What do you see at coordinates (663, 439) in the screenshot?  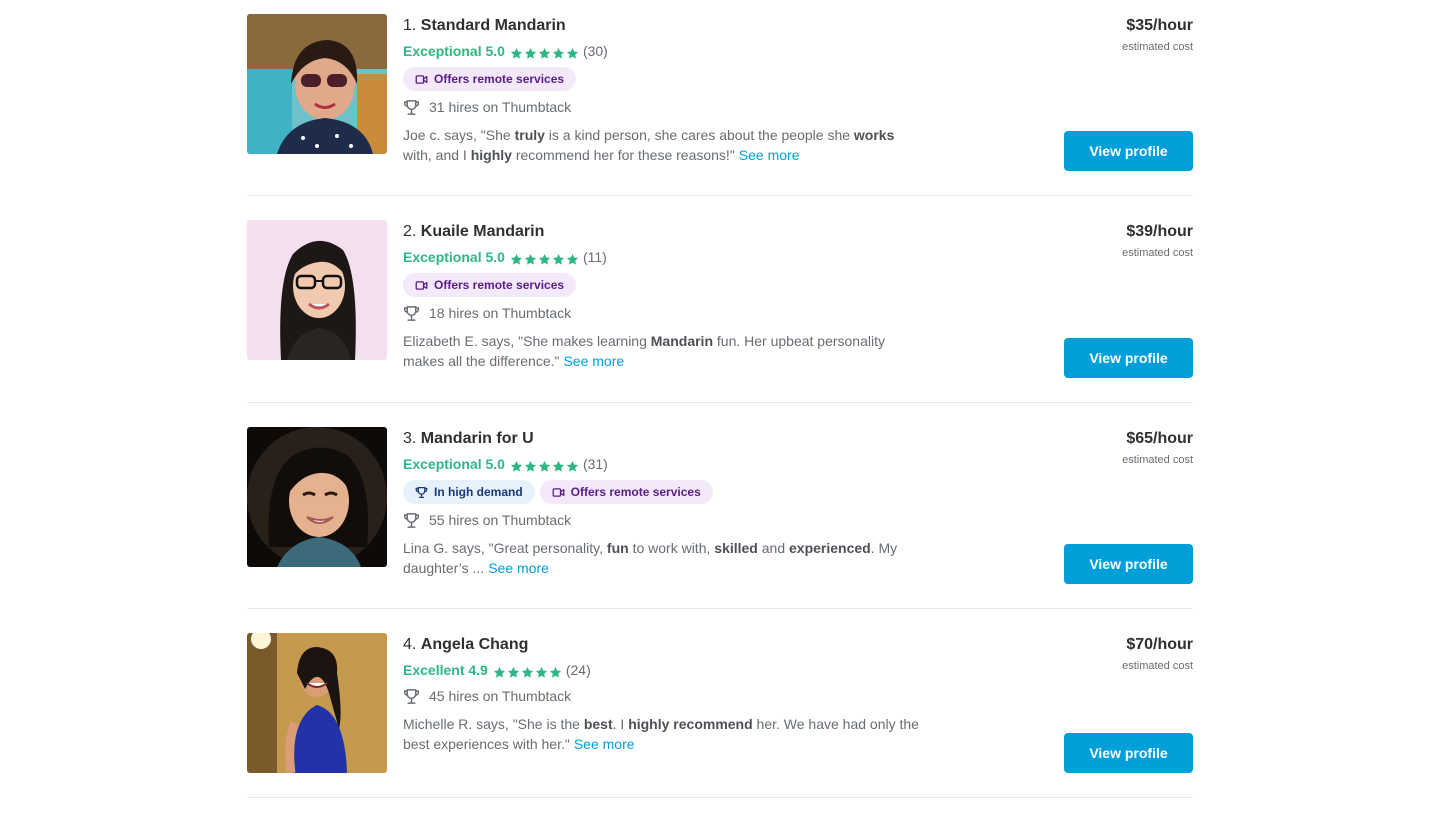 I see `pro-title: 3. Mandarin for U` at bounding box center [663, 439].